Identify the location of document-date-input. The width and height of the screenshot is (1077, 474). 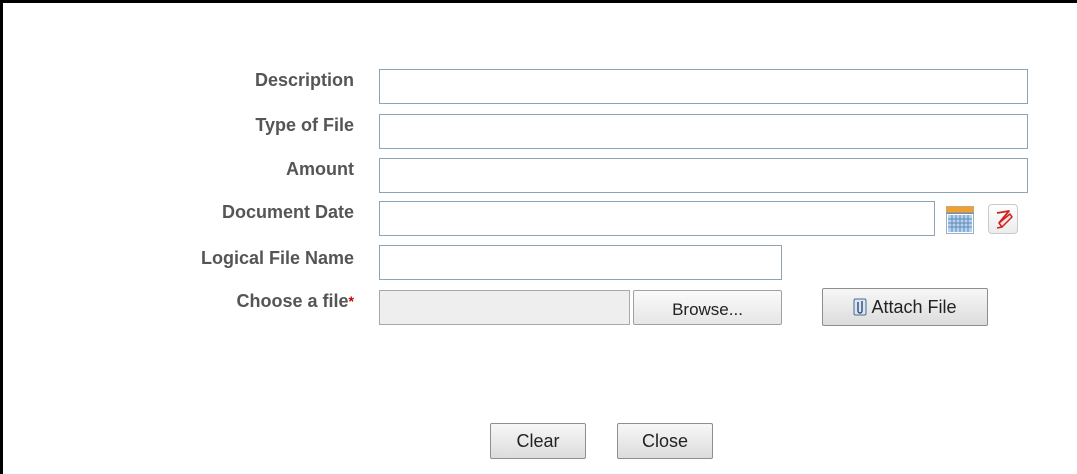
(657, 218).